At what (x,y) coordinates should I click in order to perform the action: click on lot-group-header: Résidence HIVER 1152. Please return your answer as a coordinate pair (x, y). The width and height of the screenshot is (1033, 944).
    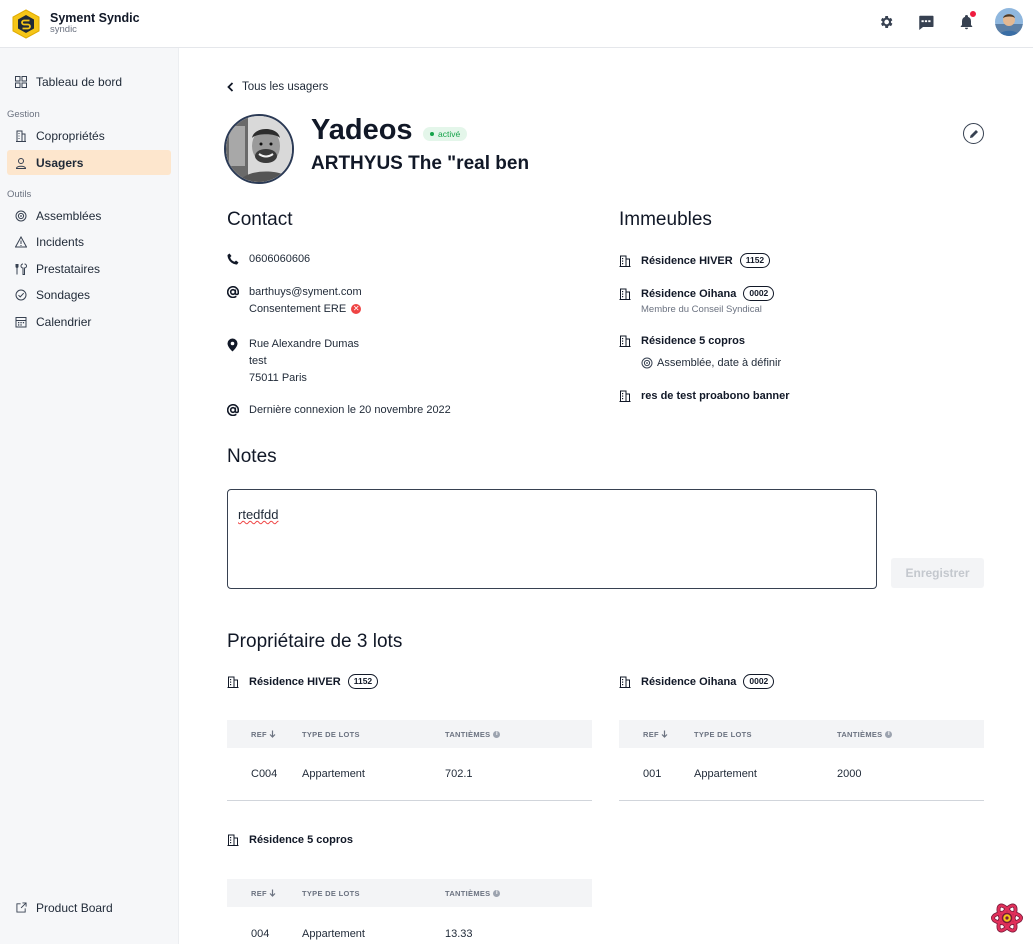
    Looking at the image, I should click on (303, 681).